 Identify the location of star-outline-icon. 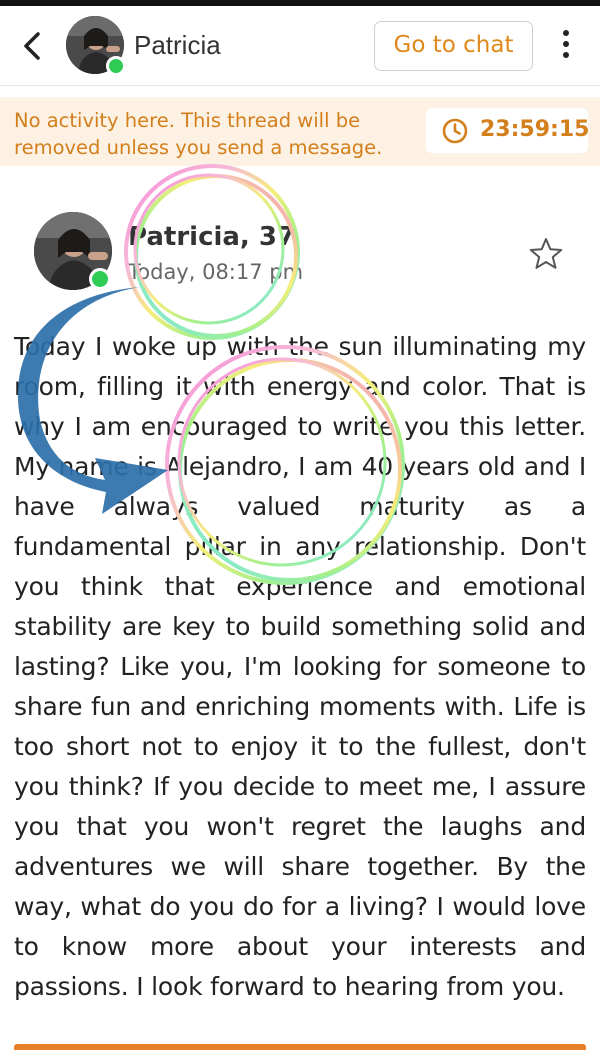
(546, 253).